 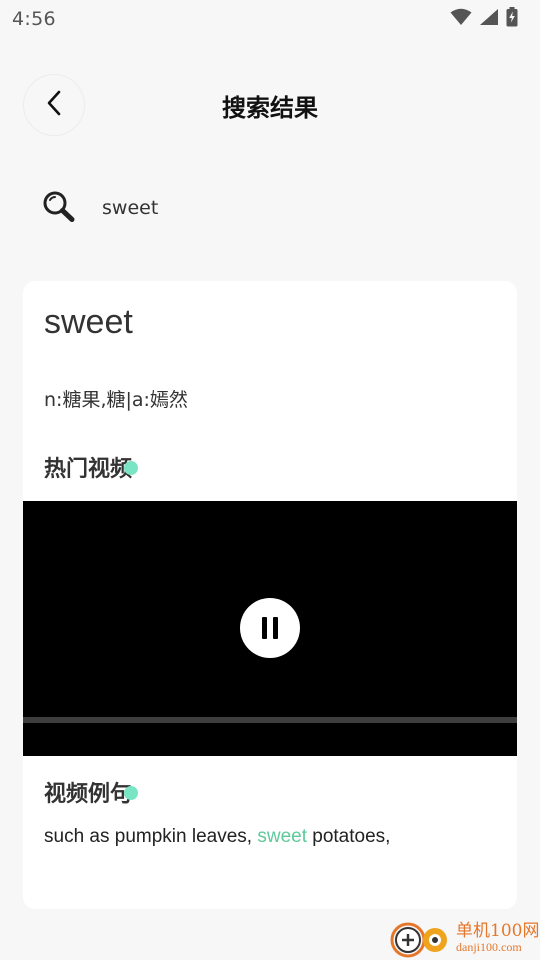 What do you see at coordinates (130, 208) in the screenshot?
I see `search-query: sweet` at bounding box center [130, 208].